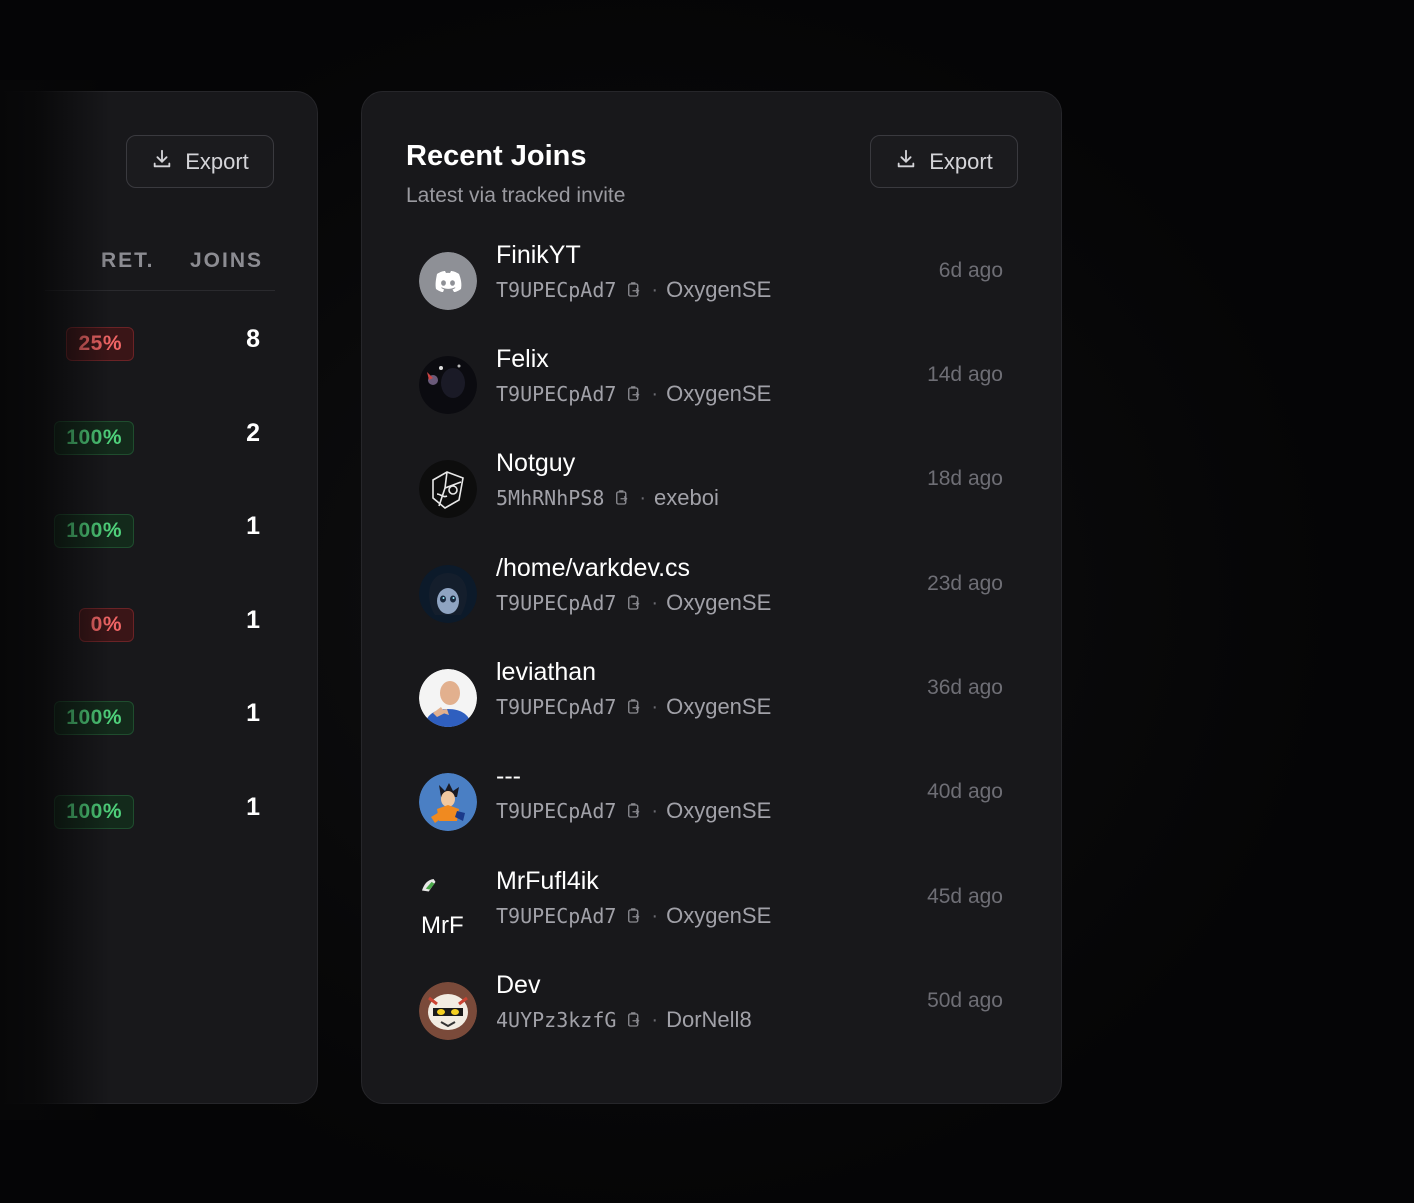 The width and height of the screenshot is (1414, 1203). What do you see at coordinates (150, 627) in the screenshot?
I see `stats-row: 0% 1` at bounding box center [150, 627].